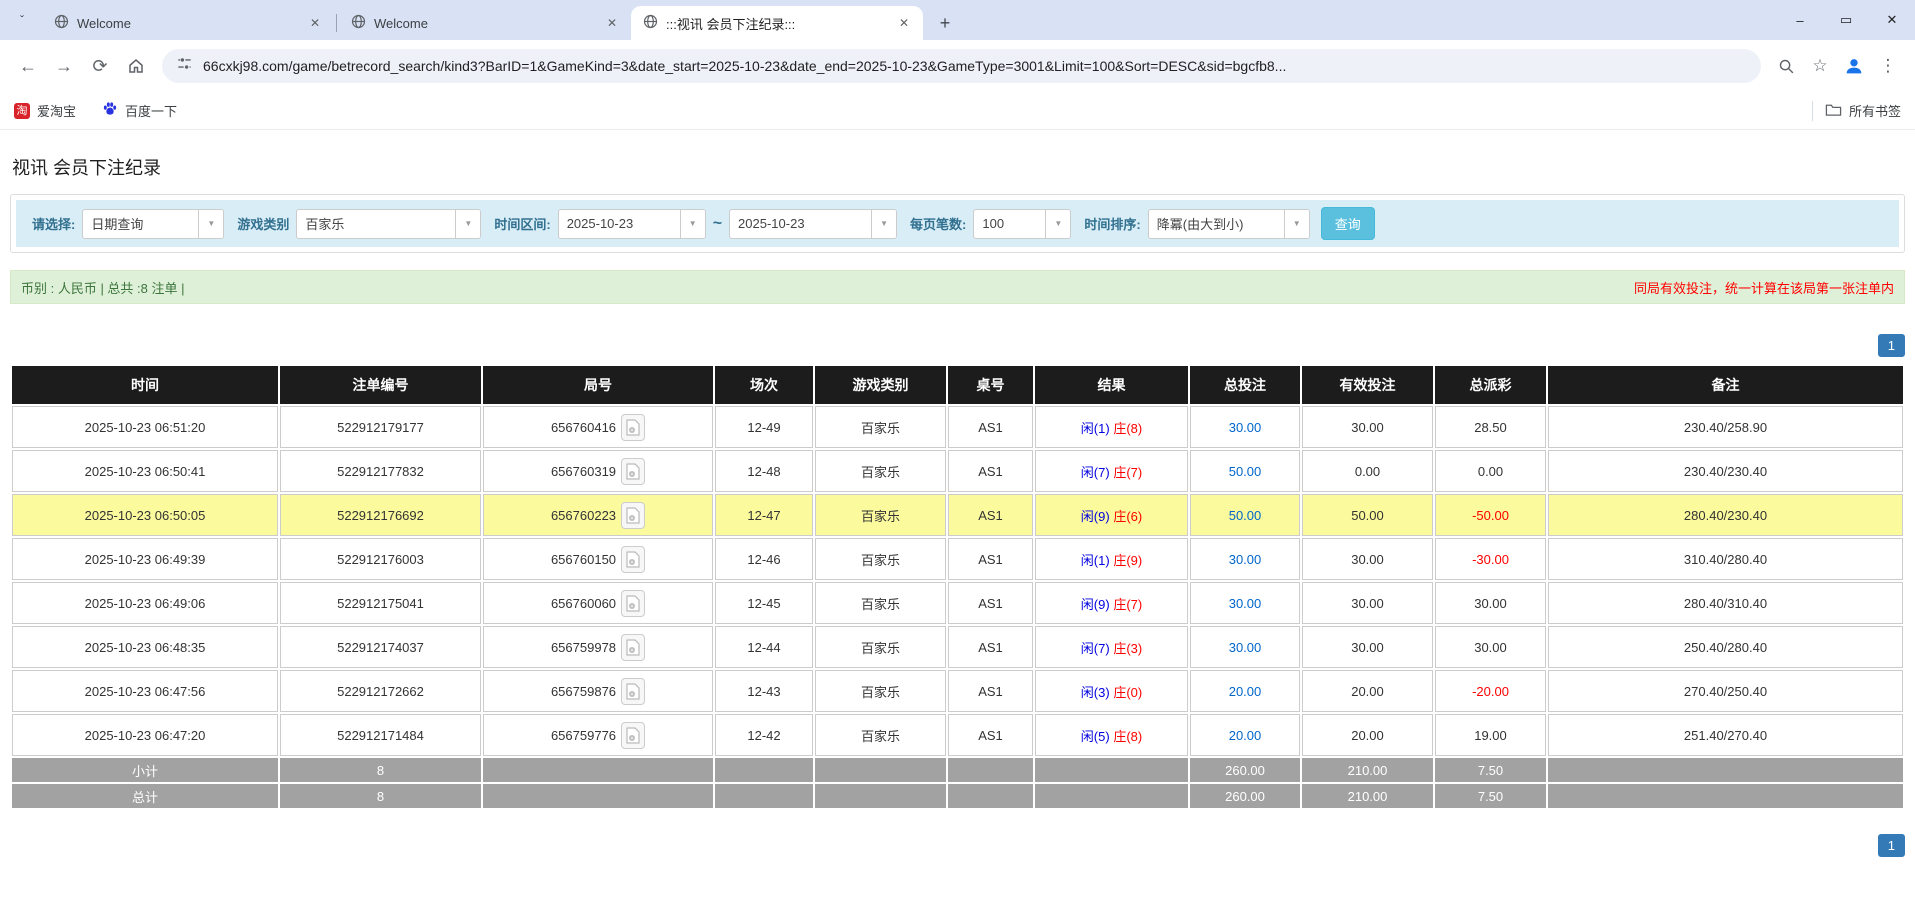 The width and height of the screenshot is (1915, 924). What do you see at coordinates (380, 691) in the screenshot?
I see `cell-bet-id: 522912172662` at bounding box center [380, 691].